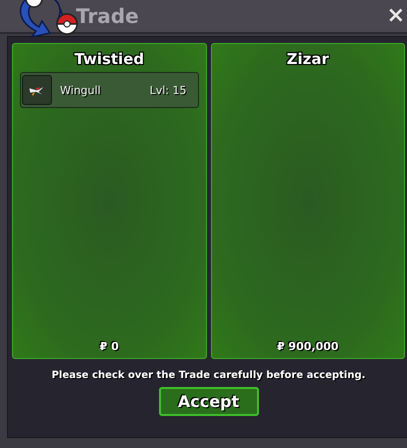 The width and height of the screenshot is (407, 448). What do you see at coordinates (208, 401) in the screenshot?
I see `accept-button: Accept` at bounding box center [208, 401].